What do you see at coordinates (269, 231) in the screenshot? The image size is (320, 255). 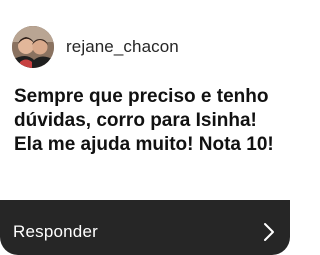 I see `chevron-right-icon` at bounding box center [269, 231].